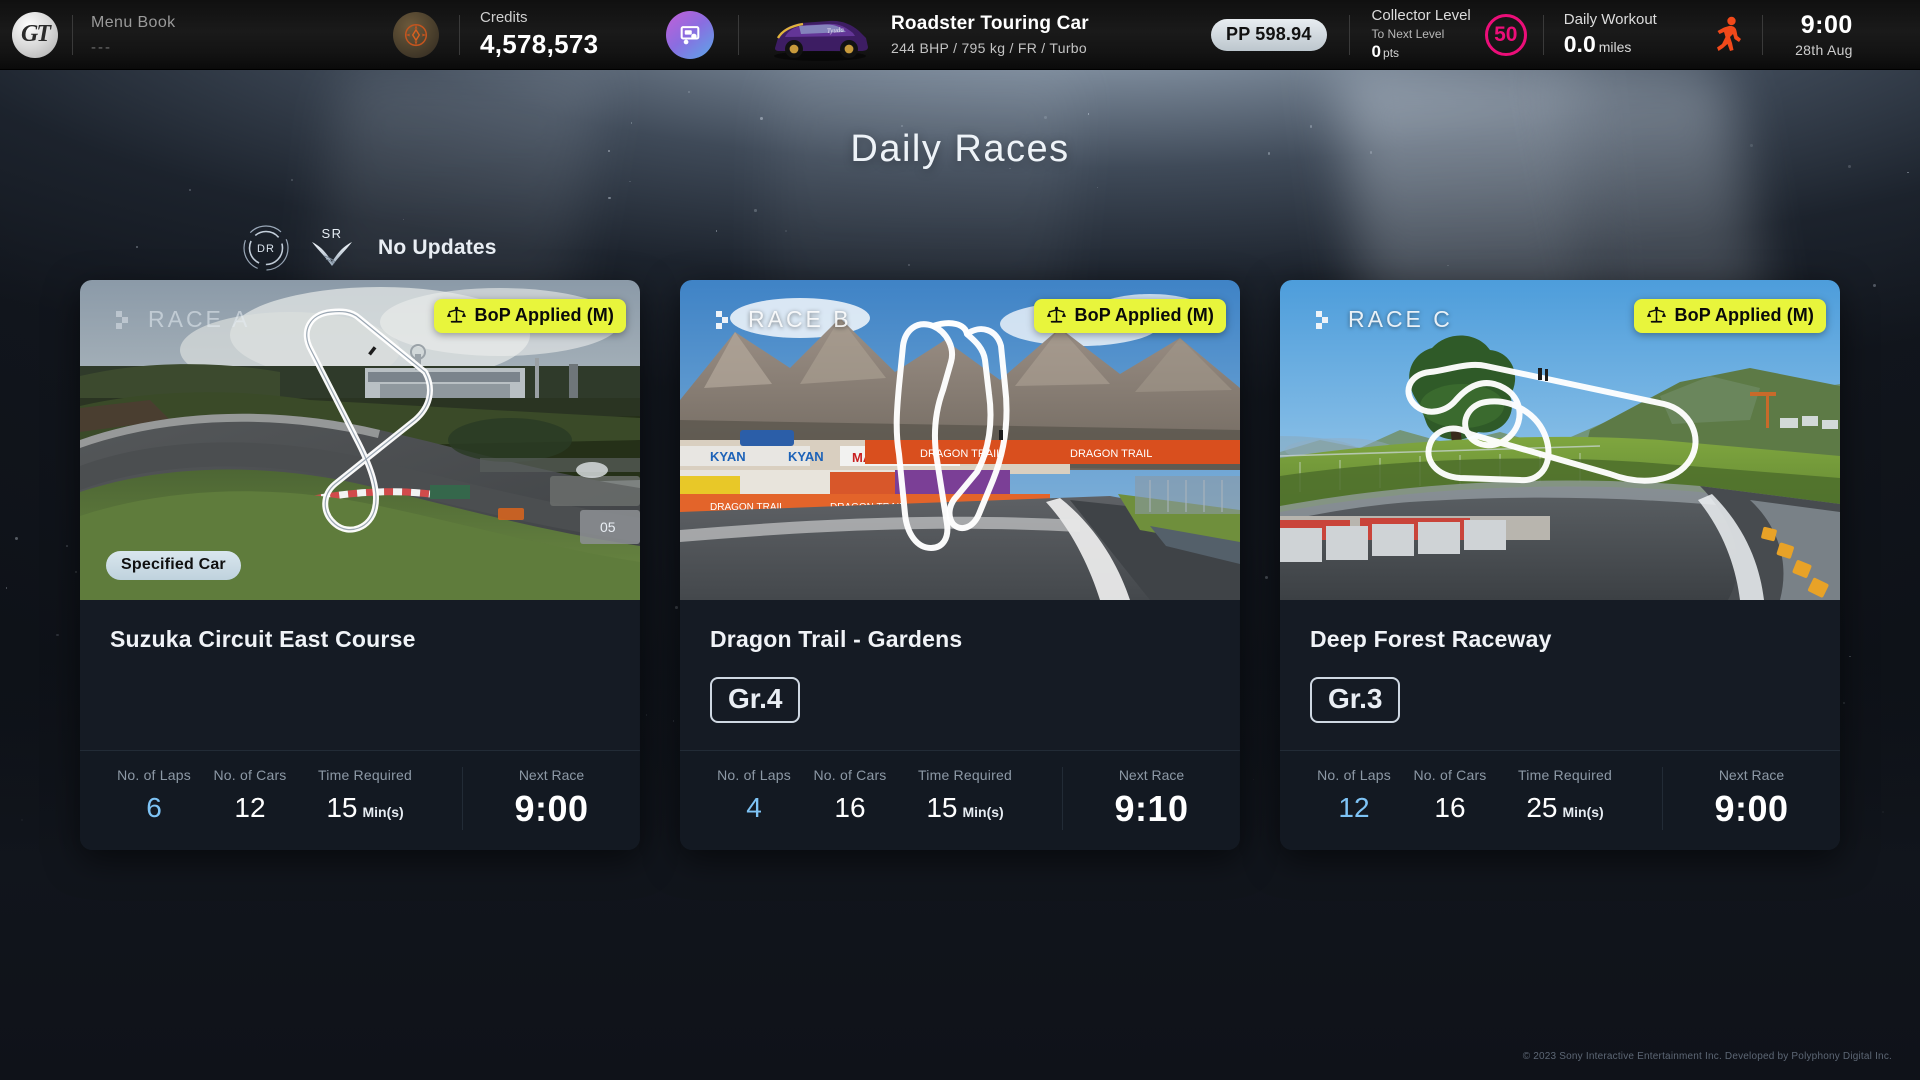  I want to click on menu-book-subtitle: ---, so click(101, 47).